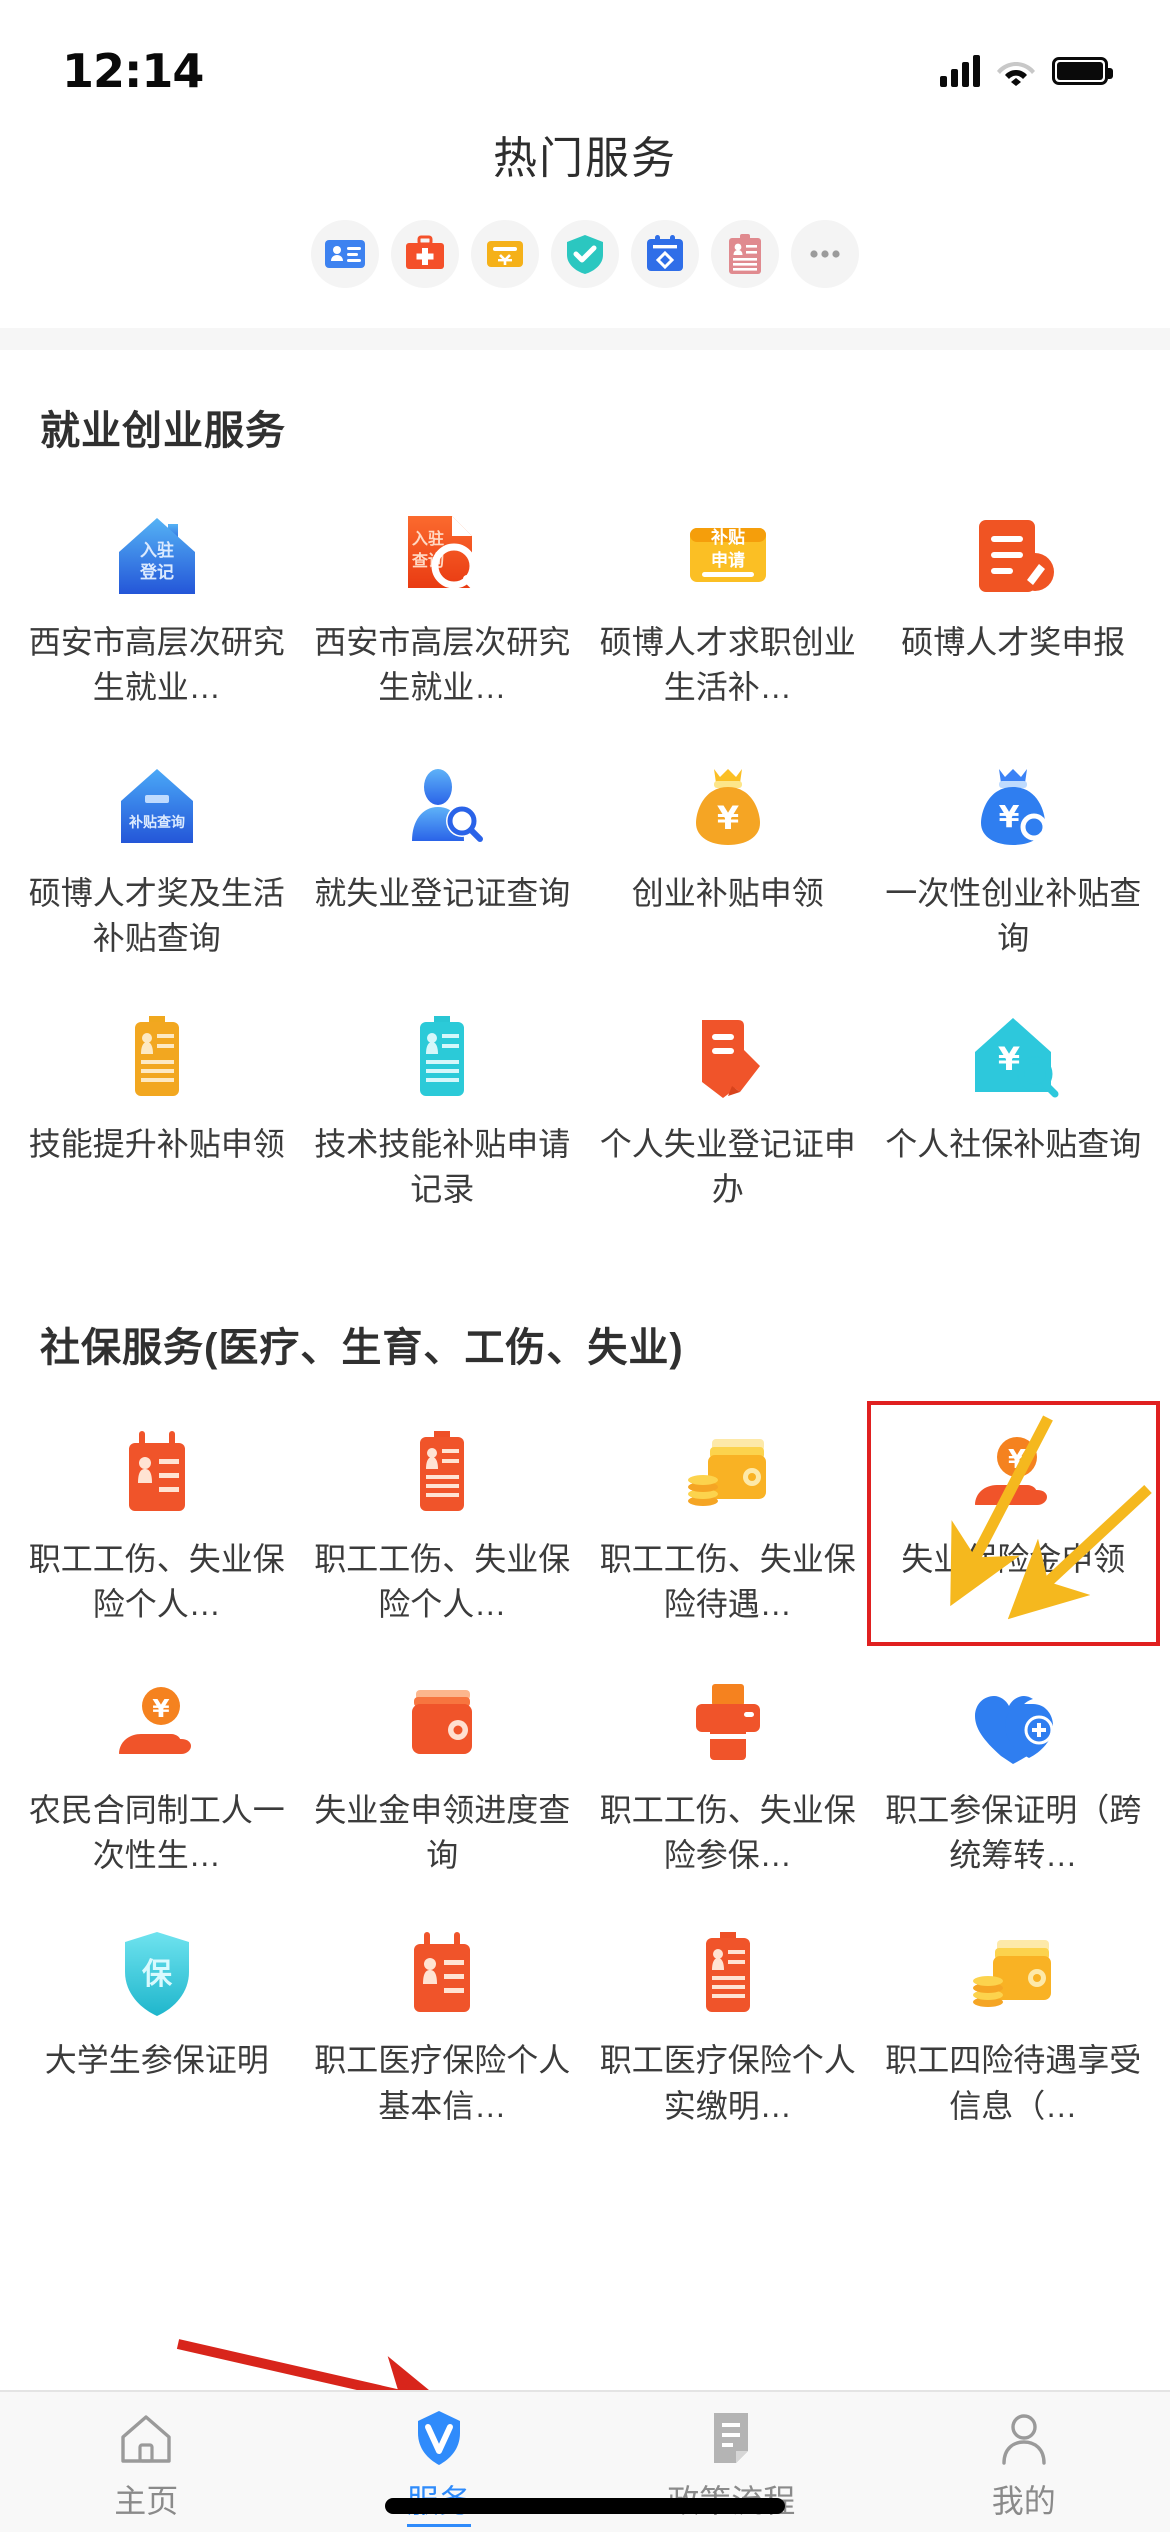  Describe the element at coordinates (157, 1974) in the screenshot. I see `svg-text: 保` at that location.